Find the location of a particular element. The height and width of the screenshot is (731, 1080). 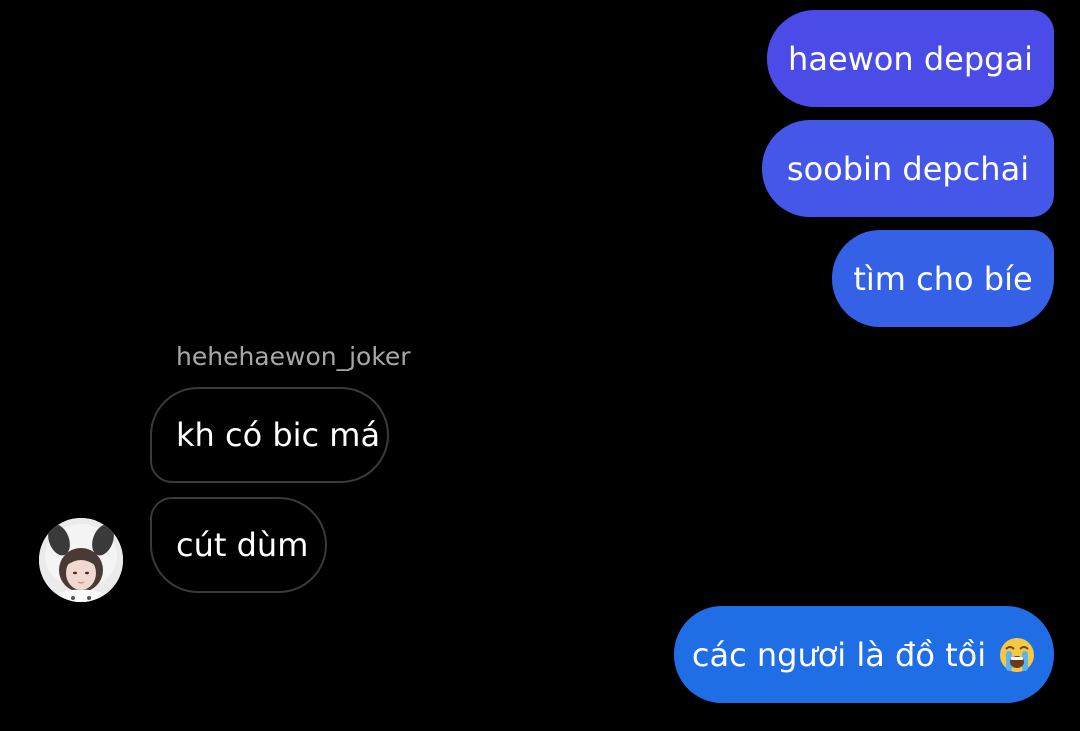

loudly-crying-face-icon is located at coordinates (1017, 654).